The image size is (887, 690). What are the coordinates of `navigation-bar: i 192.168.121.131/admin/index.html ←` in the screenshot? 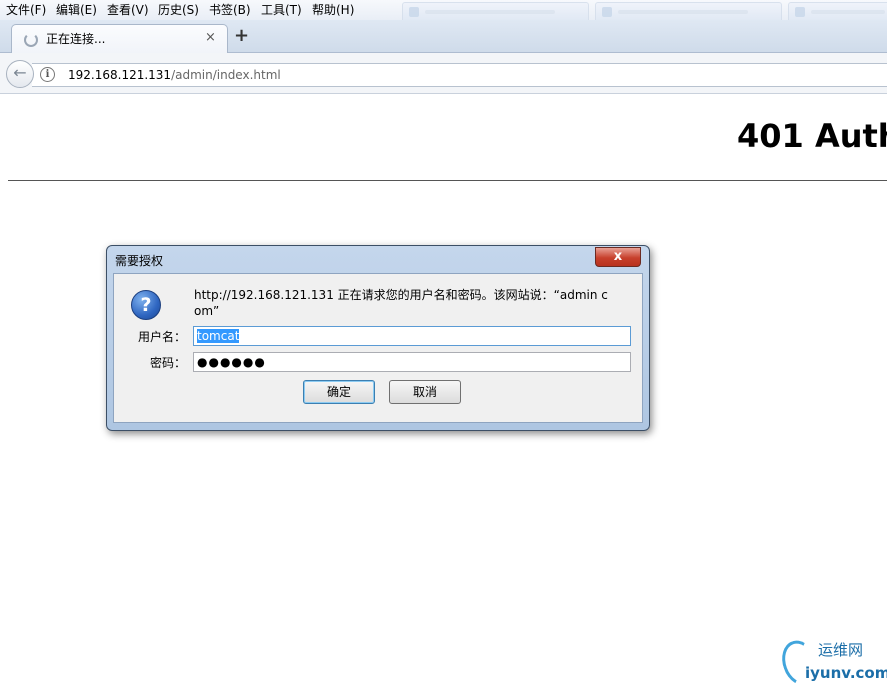 It's located at (443, 73).